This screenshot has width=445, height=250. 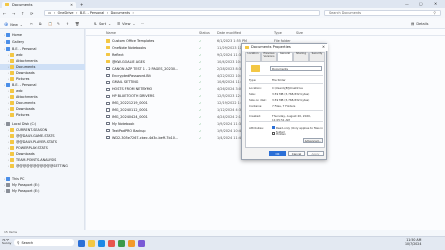 What do you see at coordinates (291, 100) in the screenshot?
I see `size-on-disk-value: 3.59 MB (3,768,832 bytes)` at bounding box center [291, 100].